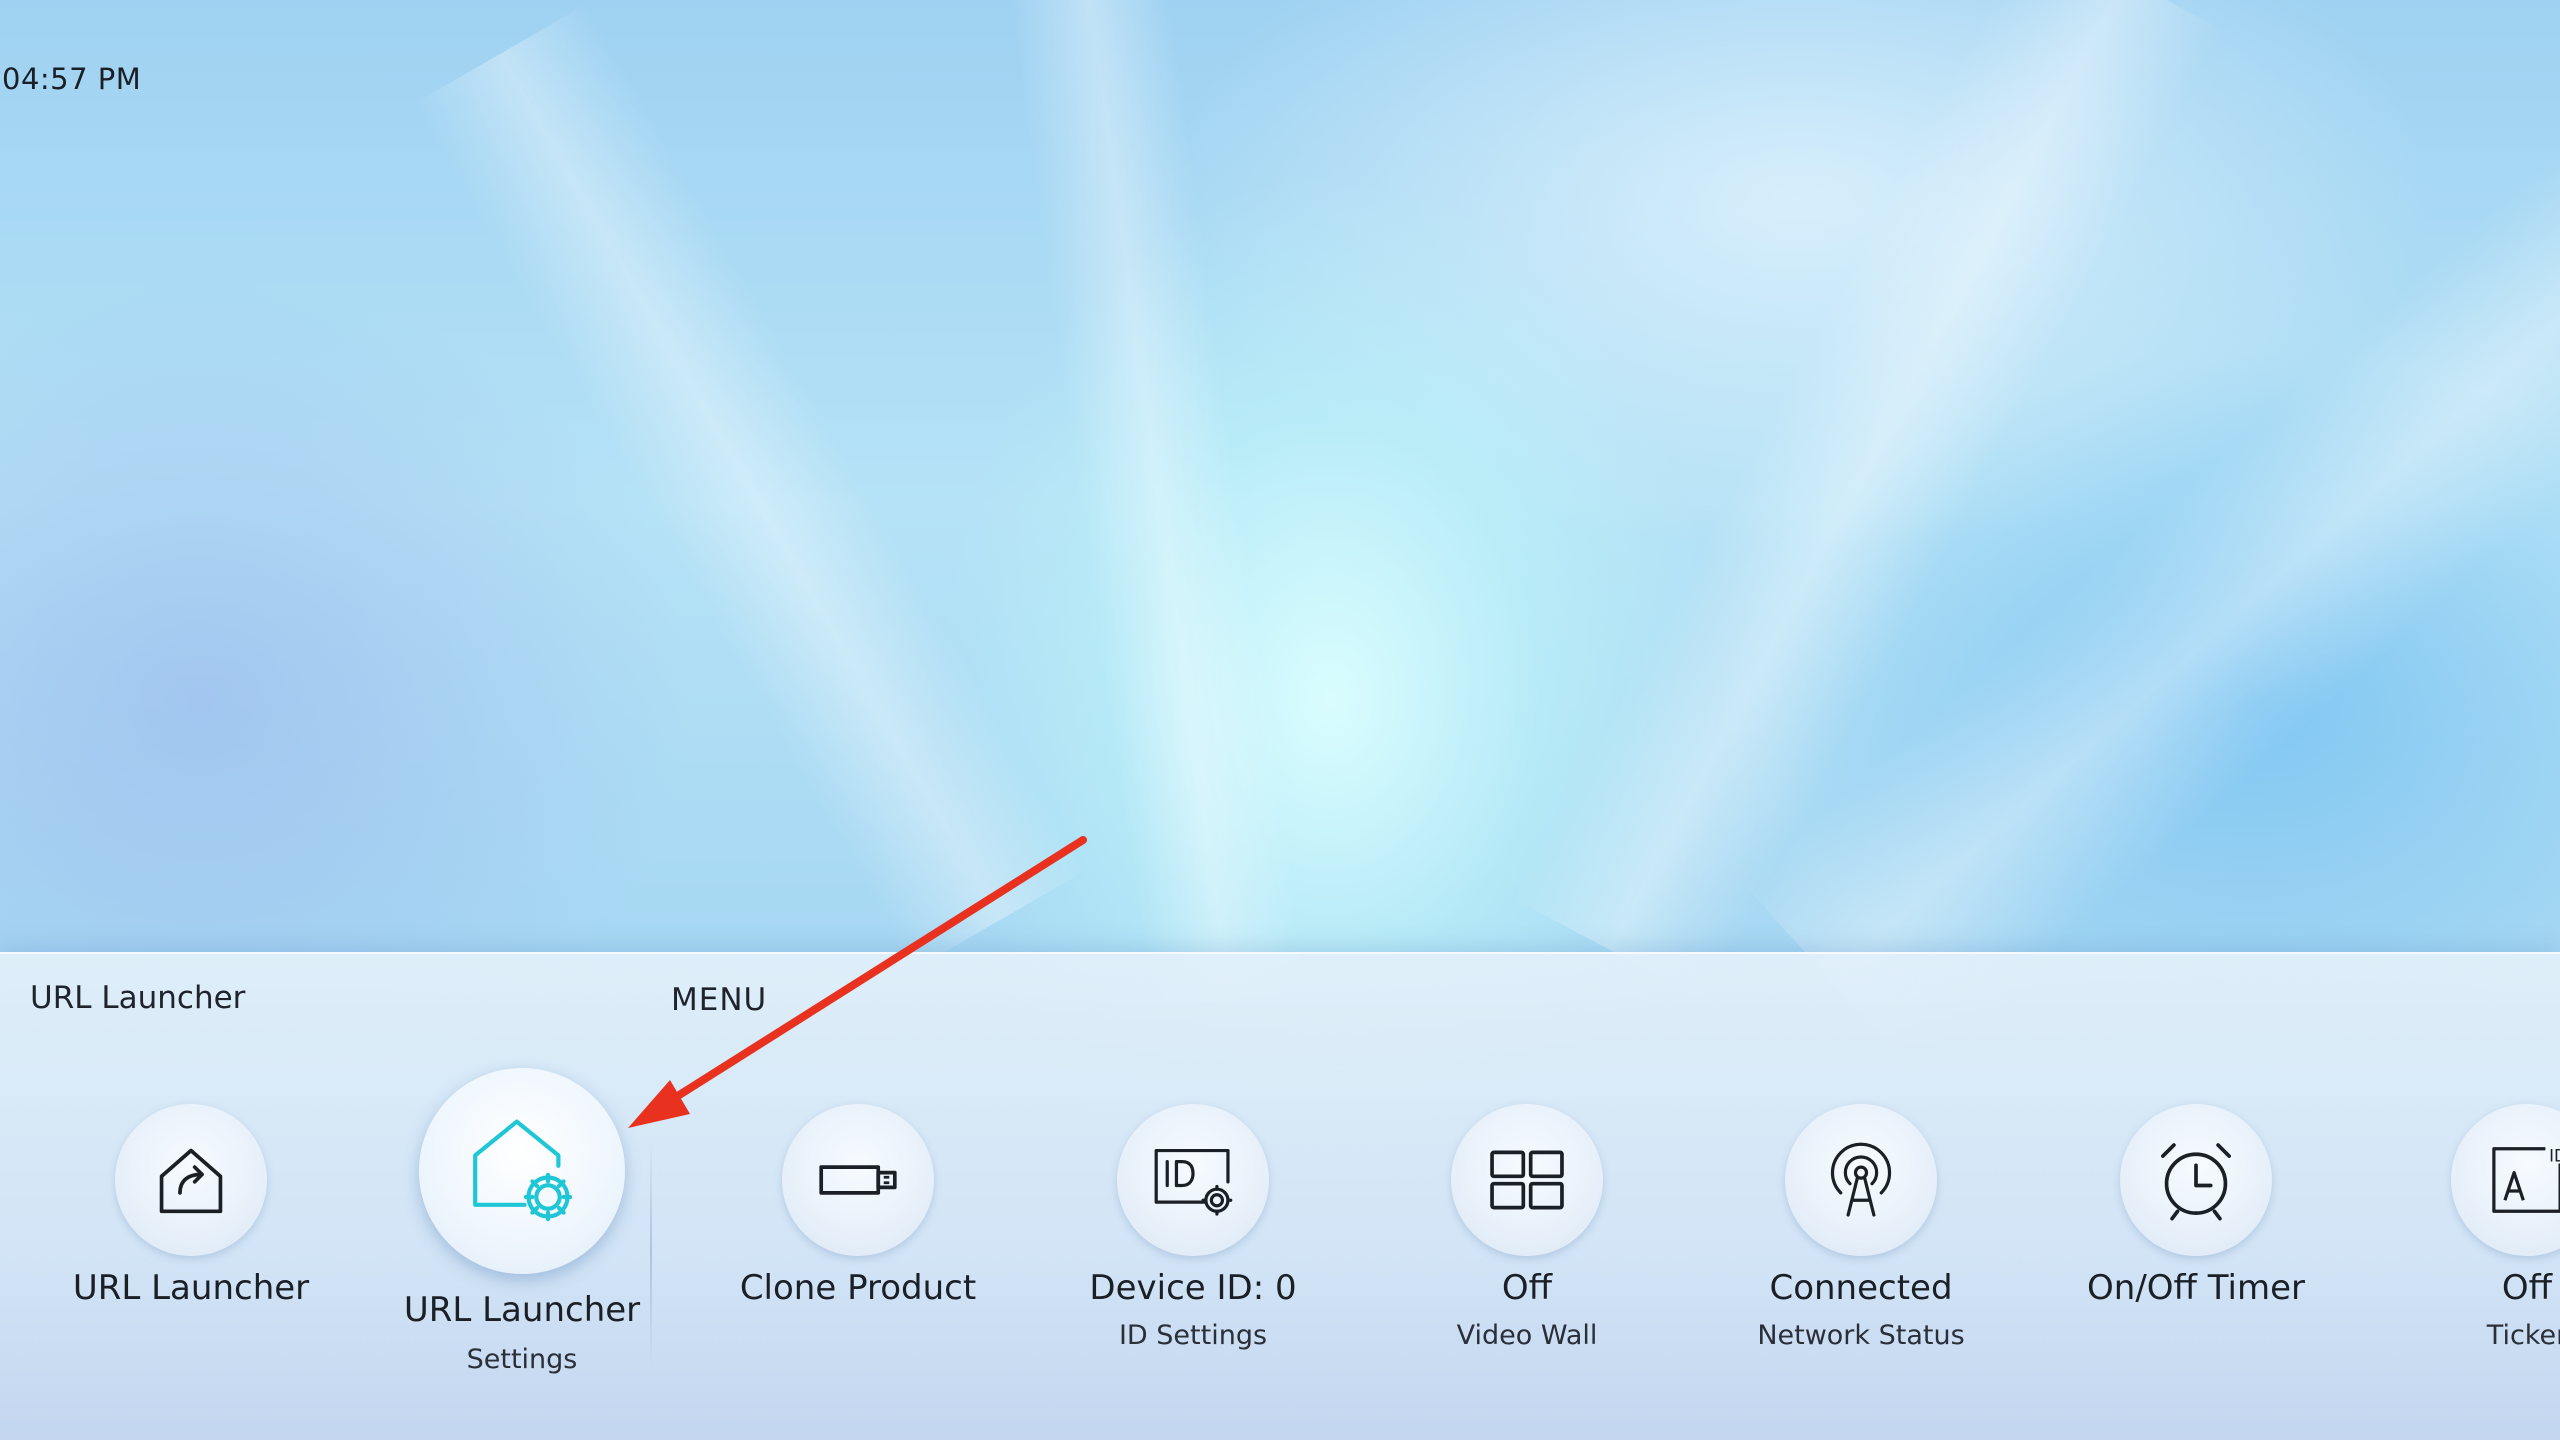  What do you see at coordinates (522, 1359) in the screenshot?
I see `menu-item-subtitle: Settings` at bounding box center [522, 1359].